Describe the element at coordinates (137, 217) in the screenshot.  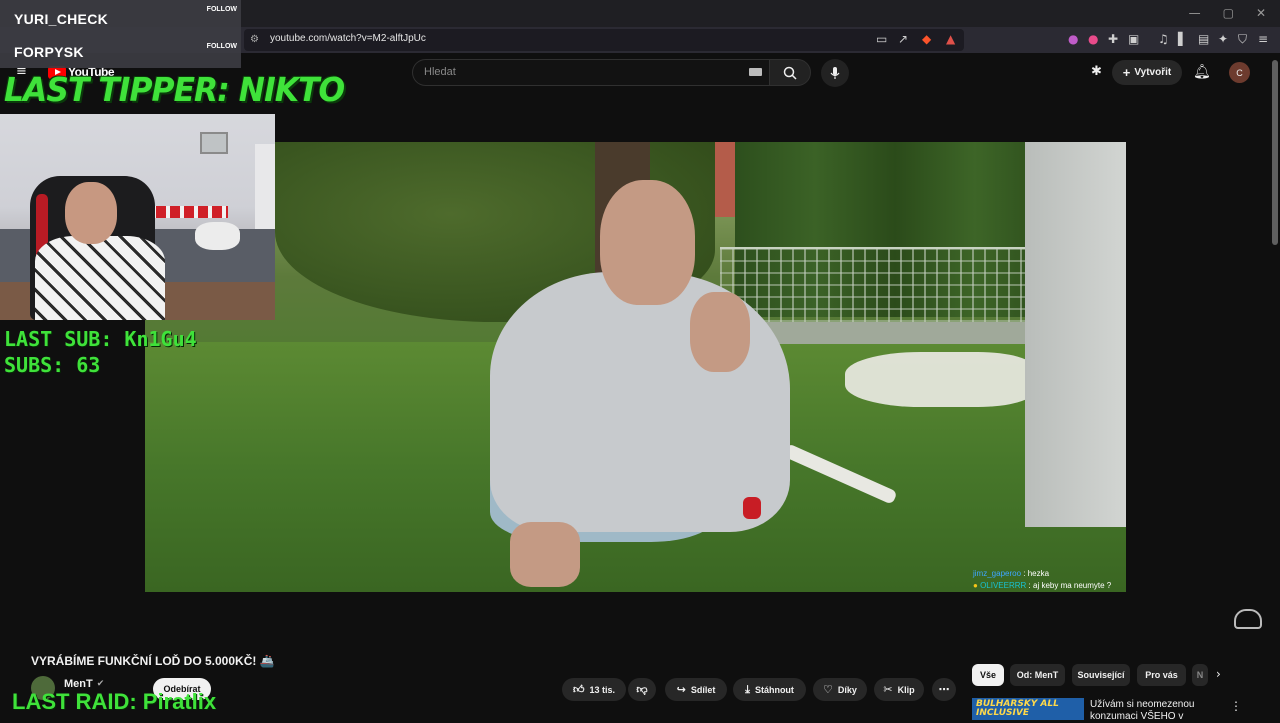
I see `webcam-feed` at that location.